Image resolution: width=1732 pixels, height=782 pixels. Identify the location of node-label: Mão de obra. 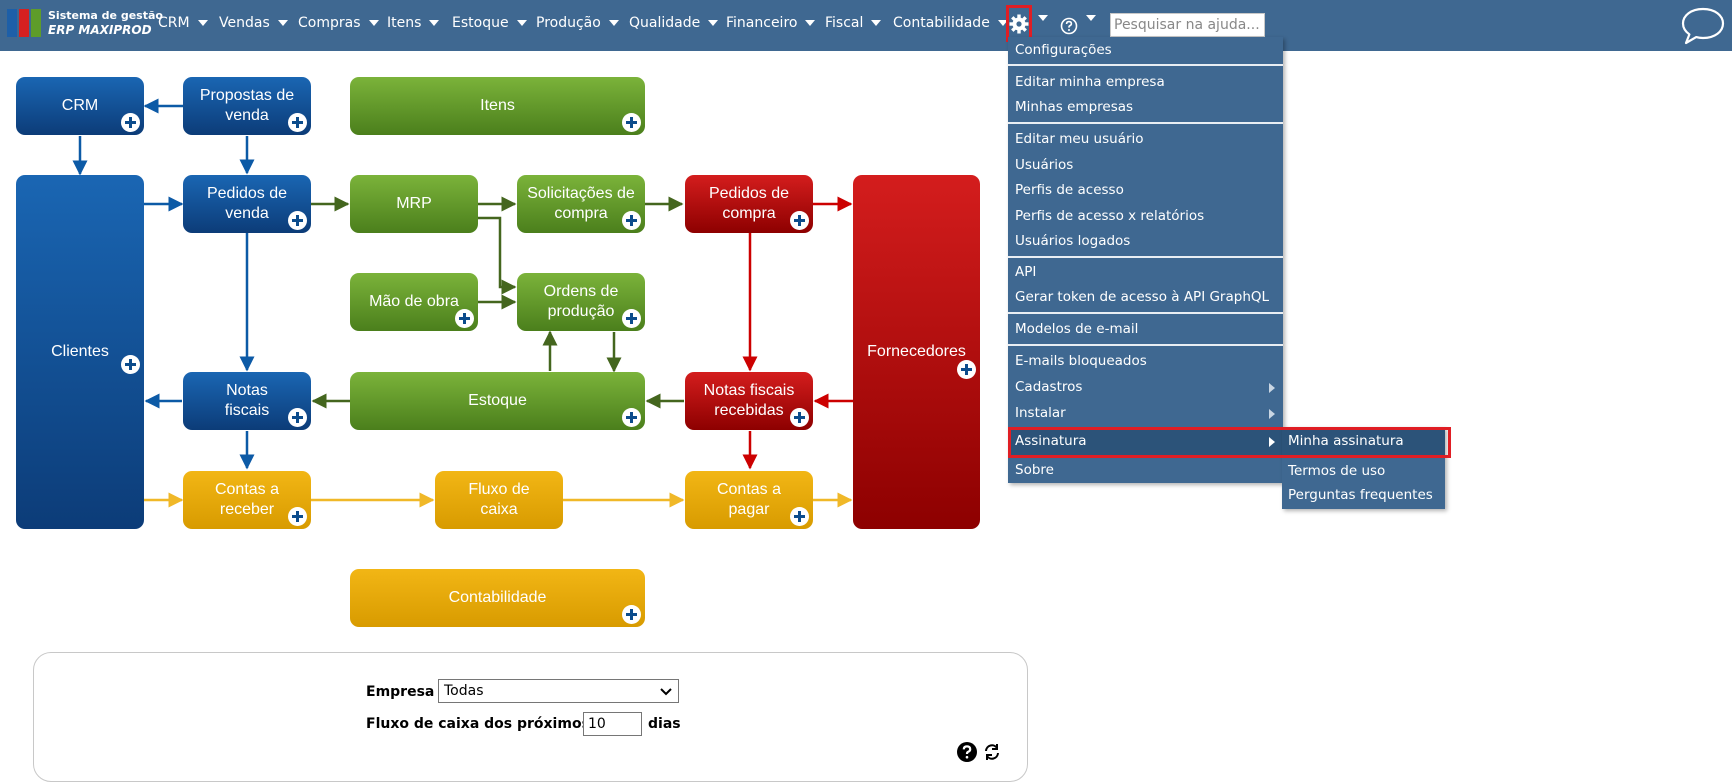
(414, 301).